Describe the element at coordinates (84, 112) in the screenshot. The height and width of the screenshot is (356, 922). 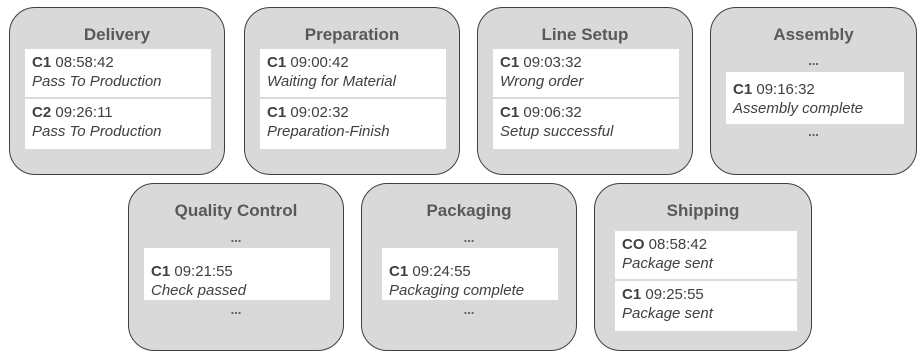
I see `entry-time: 09:26:11` at that location.